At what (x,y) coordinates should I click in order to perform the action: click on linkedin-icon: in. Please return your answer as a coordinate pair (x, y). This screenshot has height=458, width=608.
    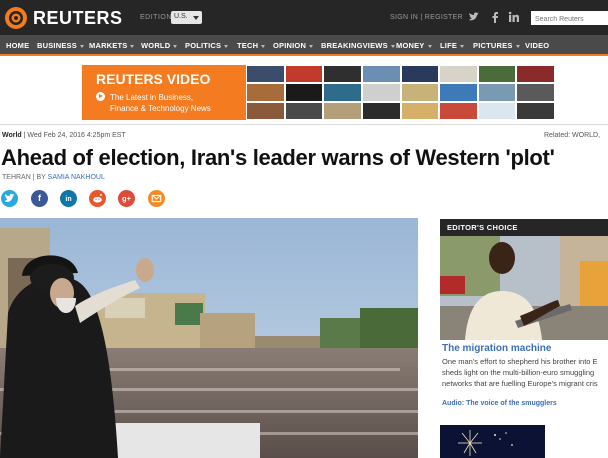
    Looking at the image, I should click on (68, 198).